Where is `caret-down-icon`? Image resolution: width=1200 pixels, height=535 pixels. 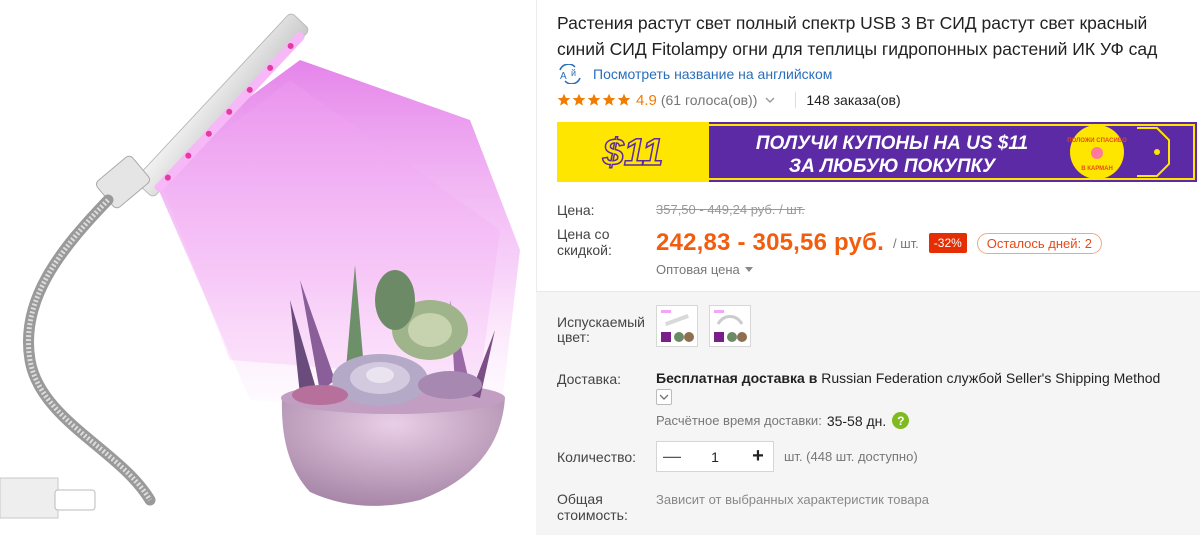
caret-down-icon is located at coordinates (748, 269).